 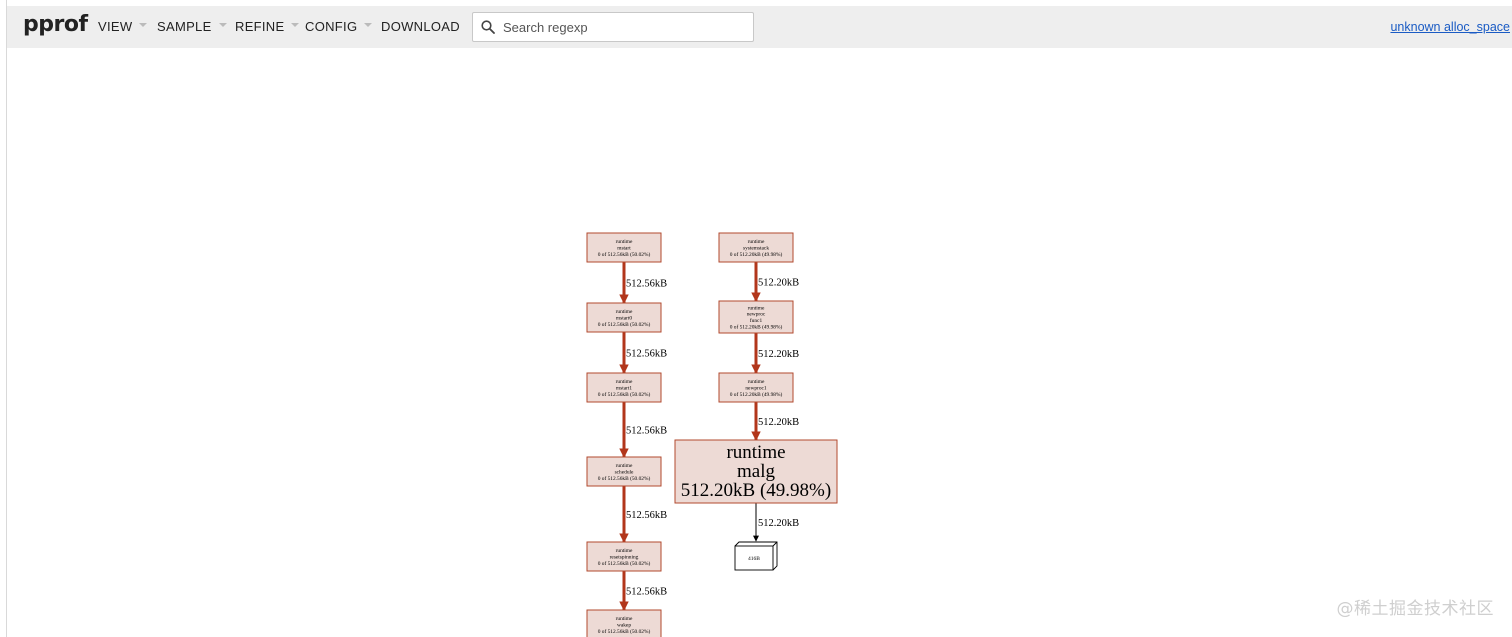 I want to click on graph-node-alloc_416B: 416B, so click(x=756, y=556).